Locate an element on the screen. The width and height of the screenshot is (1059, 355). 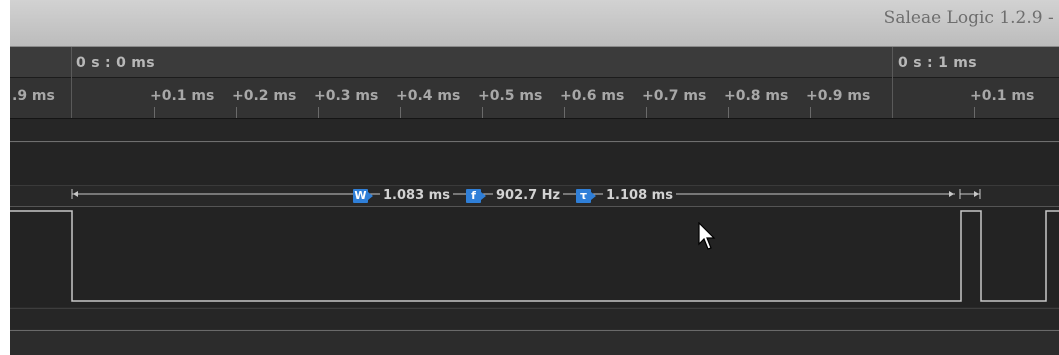
timeline-major-ruler: 0 s : 0 ms 0 s : 1 ms is located at coordinates (534, 62).